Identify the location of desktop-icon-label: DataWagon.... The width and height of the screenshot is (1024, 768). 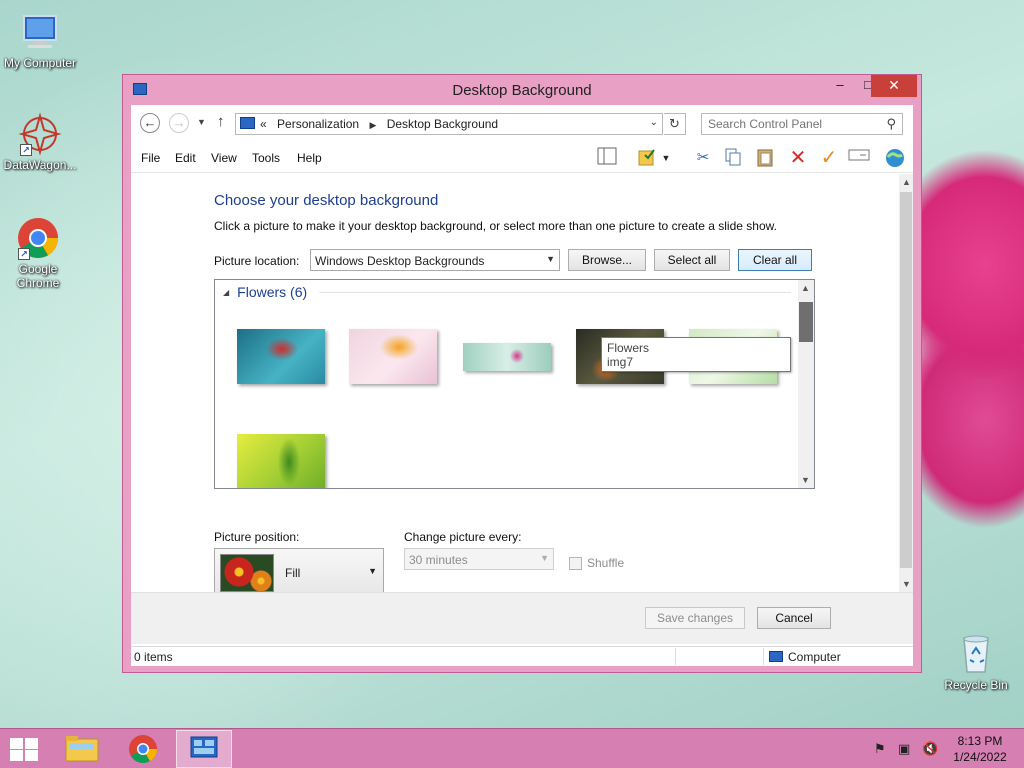
(40, 165).